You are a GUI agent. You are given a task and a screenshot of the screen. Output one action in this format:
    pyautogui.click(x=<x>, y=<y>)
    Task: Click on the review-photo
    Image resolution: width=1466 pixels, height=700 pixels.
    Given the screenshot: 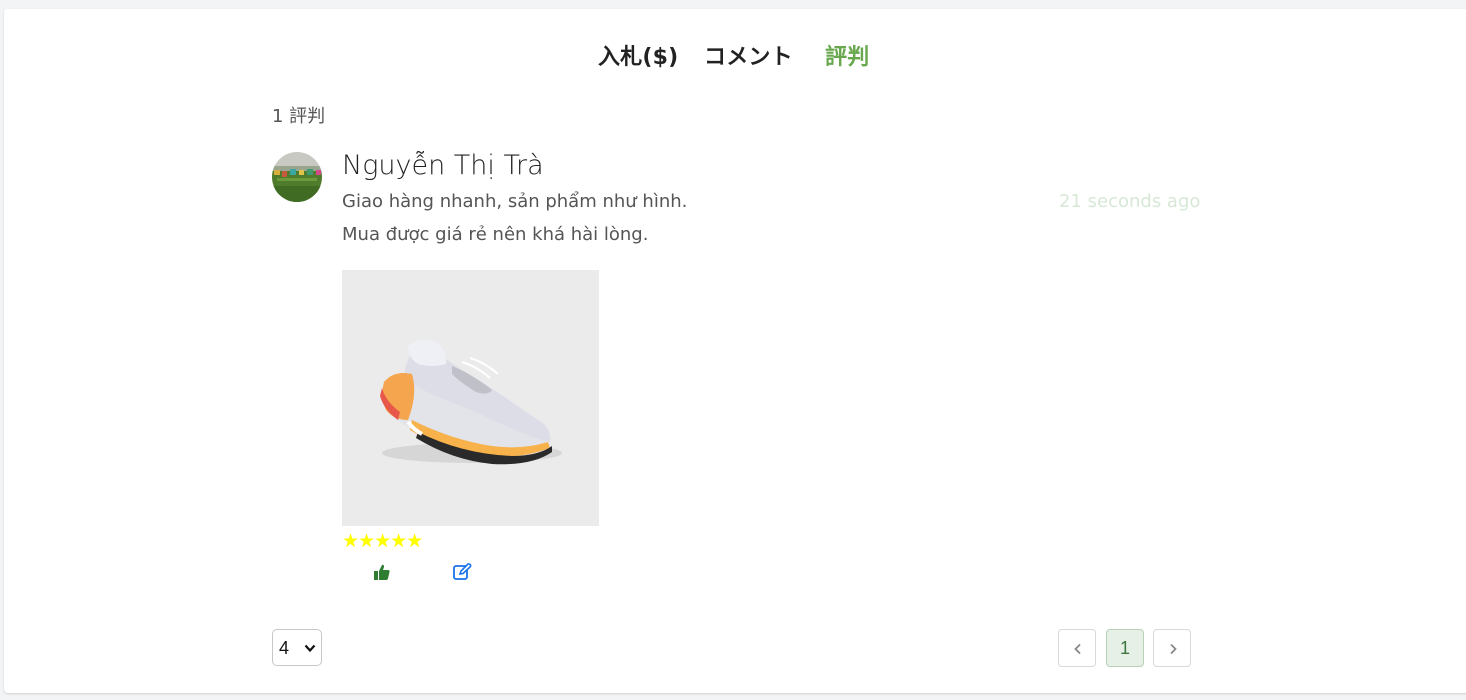 What is the action you would take?
    pyautogui.click(x=470, y=398)
    